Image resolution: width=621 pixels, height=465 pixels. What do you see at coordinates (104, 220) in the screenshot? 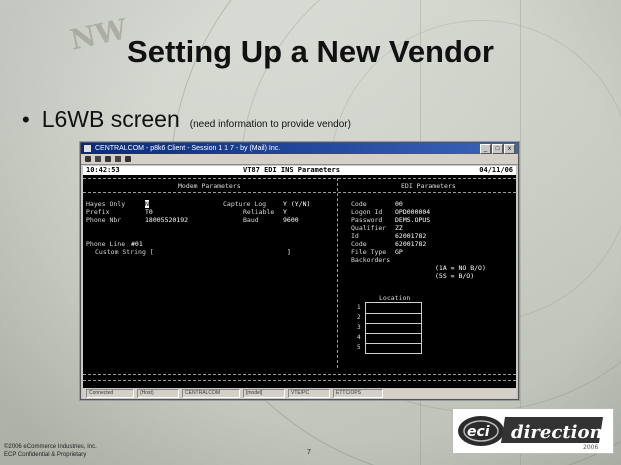
I see `phone-nbr-label: Phone Nbr` at bounding box center [104, 220].